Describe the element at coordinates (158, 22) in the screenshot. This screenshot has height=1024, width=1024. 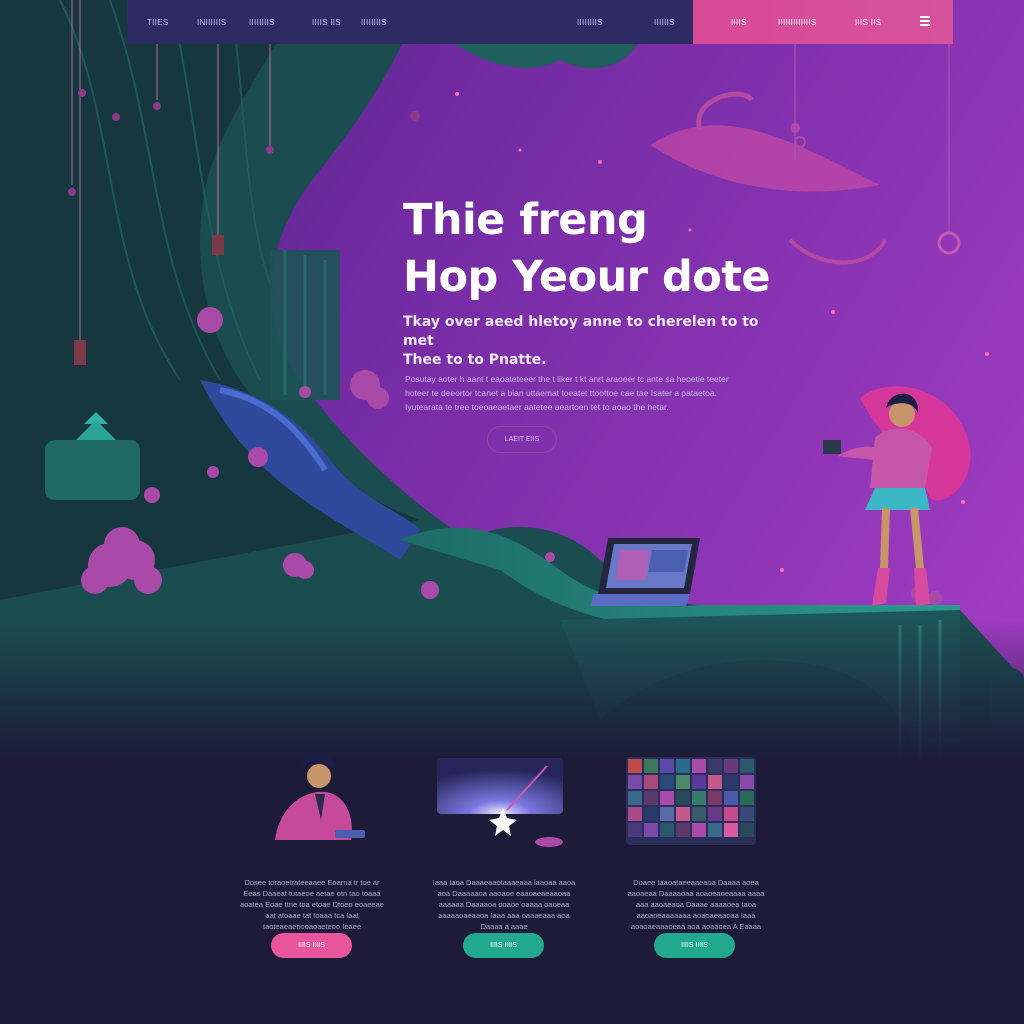
I see `nav-link-1: TIIES` at that location.